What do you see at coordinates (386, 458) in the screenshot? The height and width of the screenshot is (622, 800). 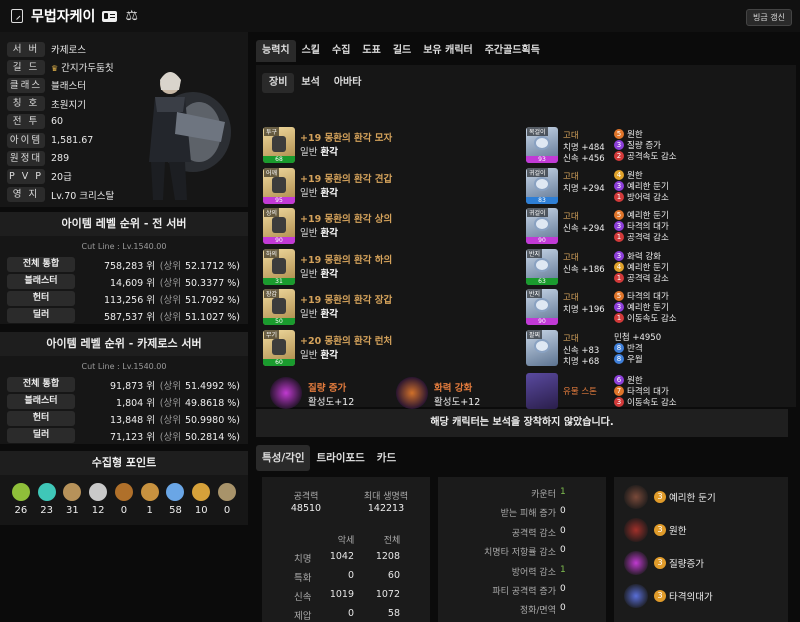 I see `secondary-tab-2: 카드` at bounding box center [386, 458].